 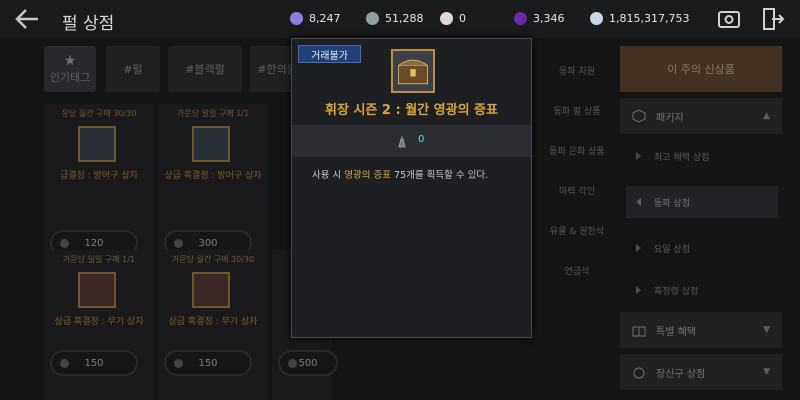 I want to click on silver-icon, so click(x=596, y=18).